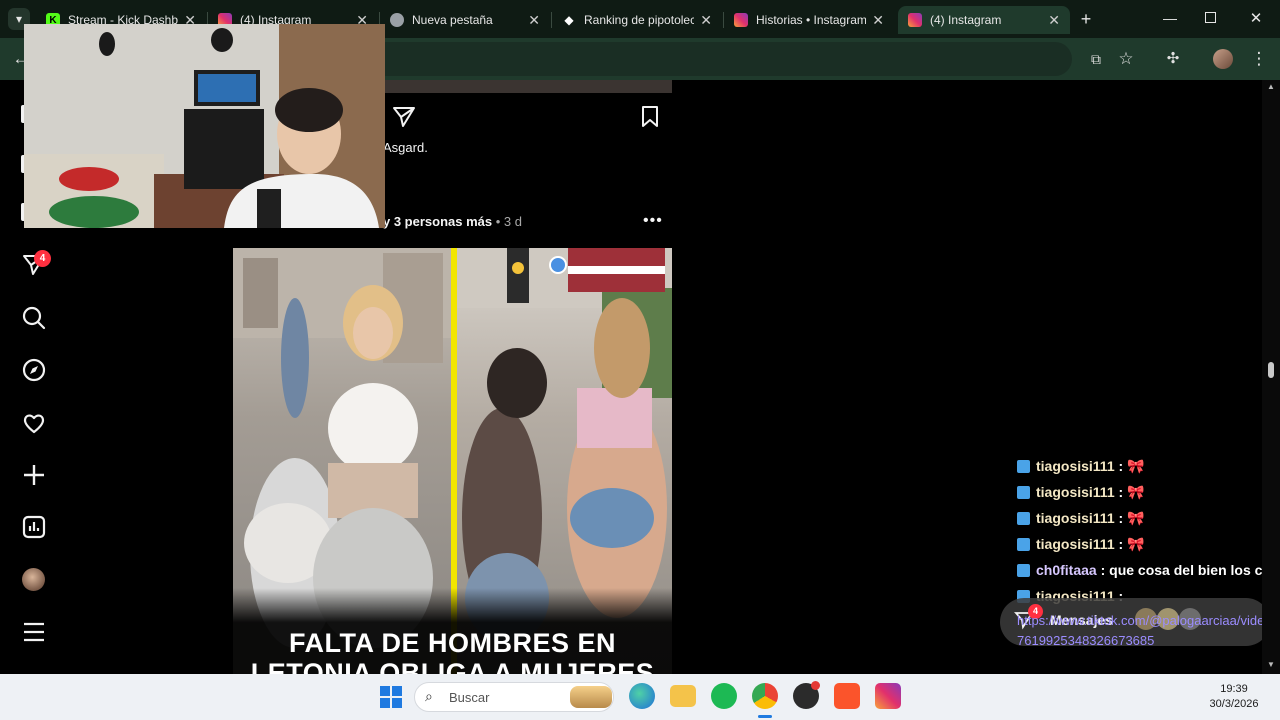  Describe the element at coordinates (591, 697) in the screenshot. I see `search-highlight-image` at that location.